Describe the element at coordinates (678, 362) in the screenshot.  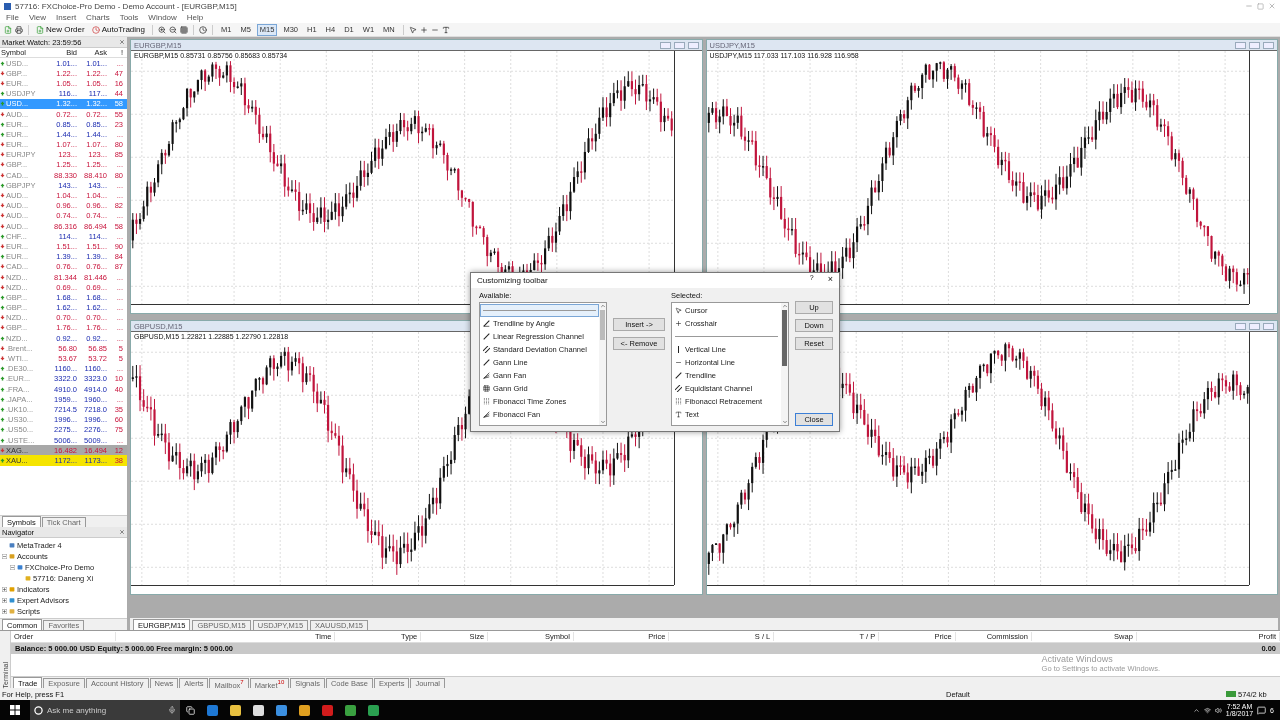
I see `horizontal-line-icon` at that location.